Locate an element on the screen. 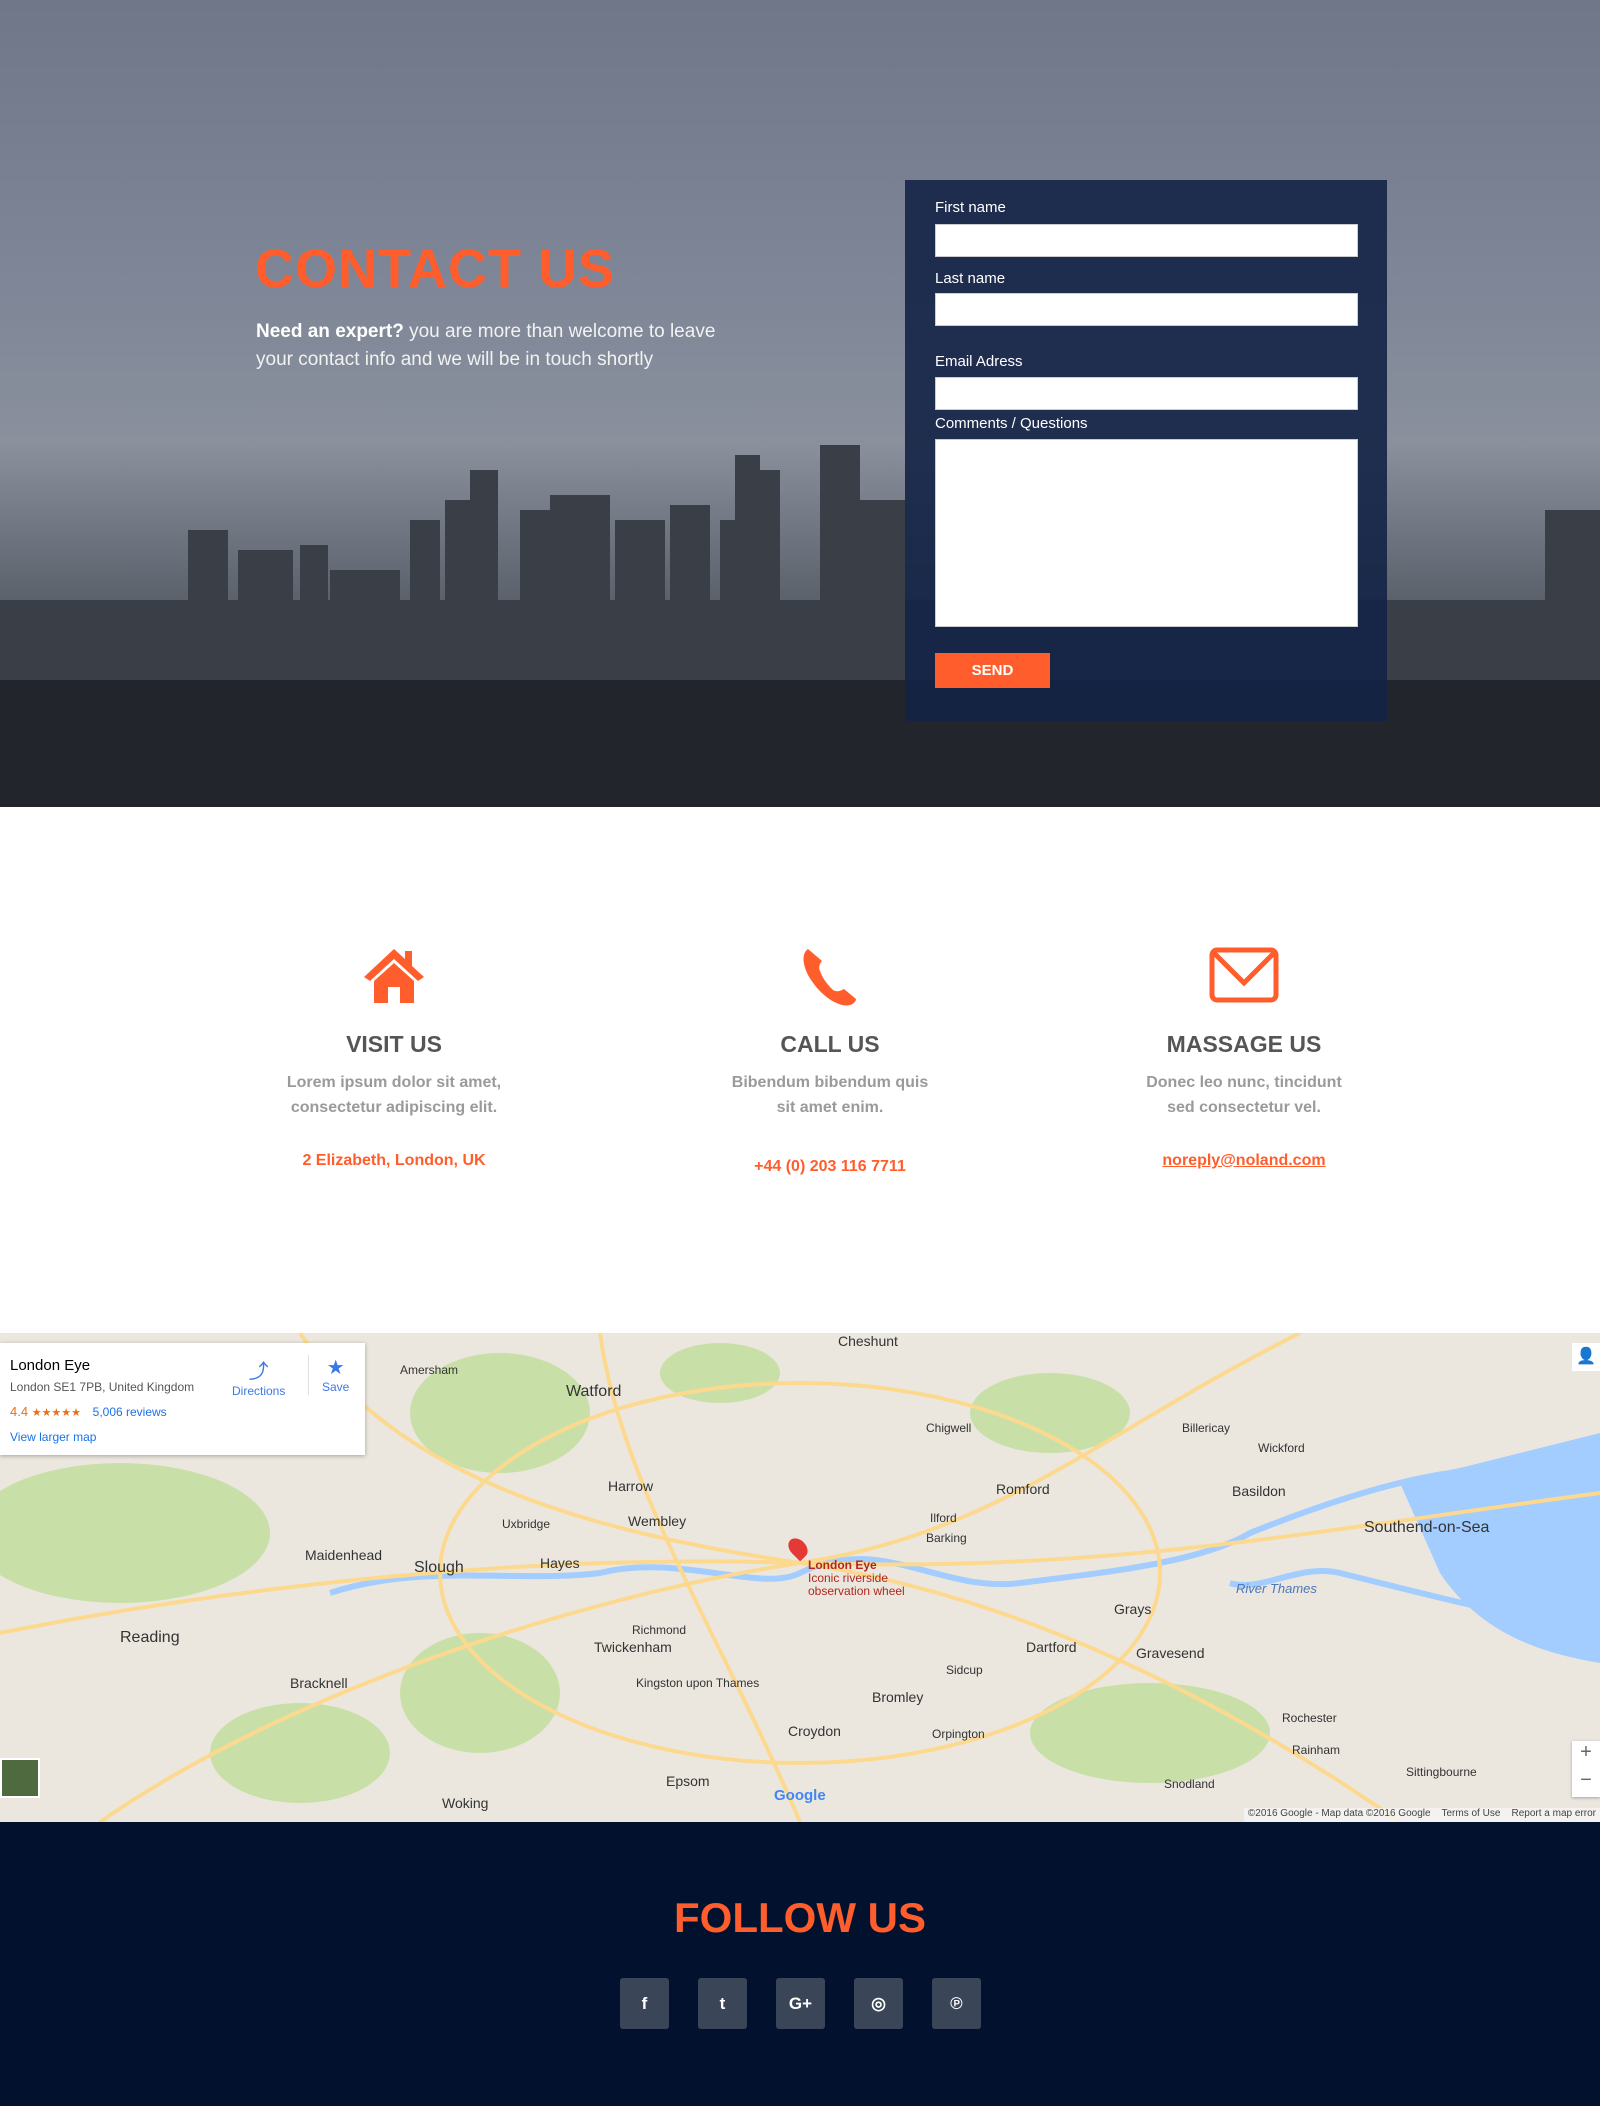  footer: FOLLOW US f t G+ ◎ ℗ is located at coordinates (800, 1964).